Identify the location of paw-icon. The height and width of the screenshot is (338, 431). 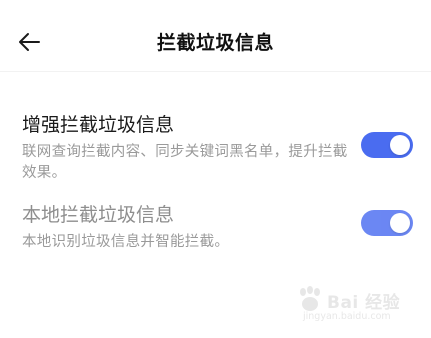
(310, 298).